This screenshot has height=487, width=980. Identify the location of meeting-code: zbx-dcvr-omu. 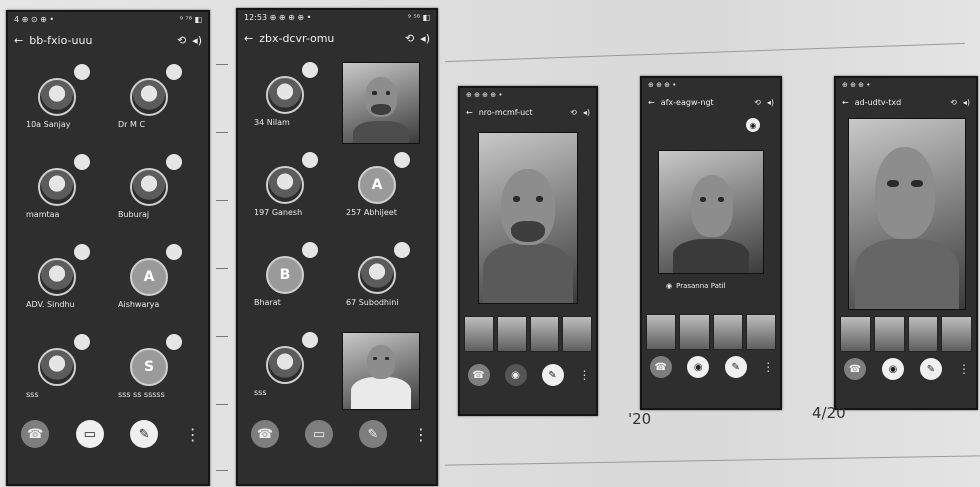
(329, 38).